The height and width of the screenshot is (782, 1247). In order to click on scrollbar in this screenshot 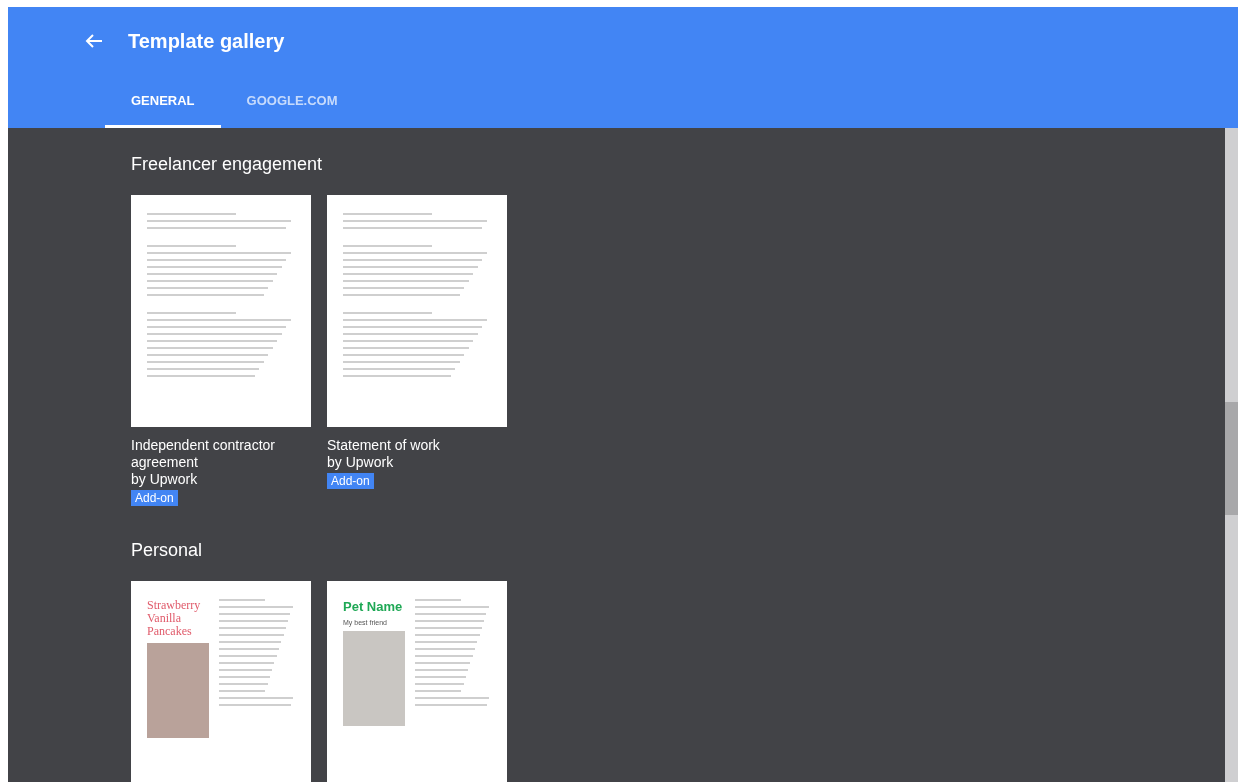, I will do `click(1231, 455)`.